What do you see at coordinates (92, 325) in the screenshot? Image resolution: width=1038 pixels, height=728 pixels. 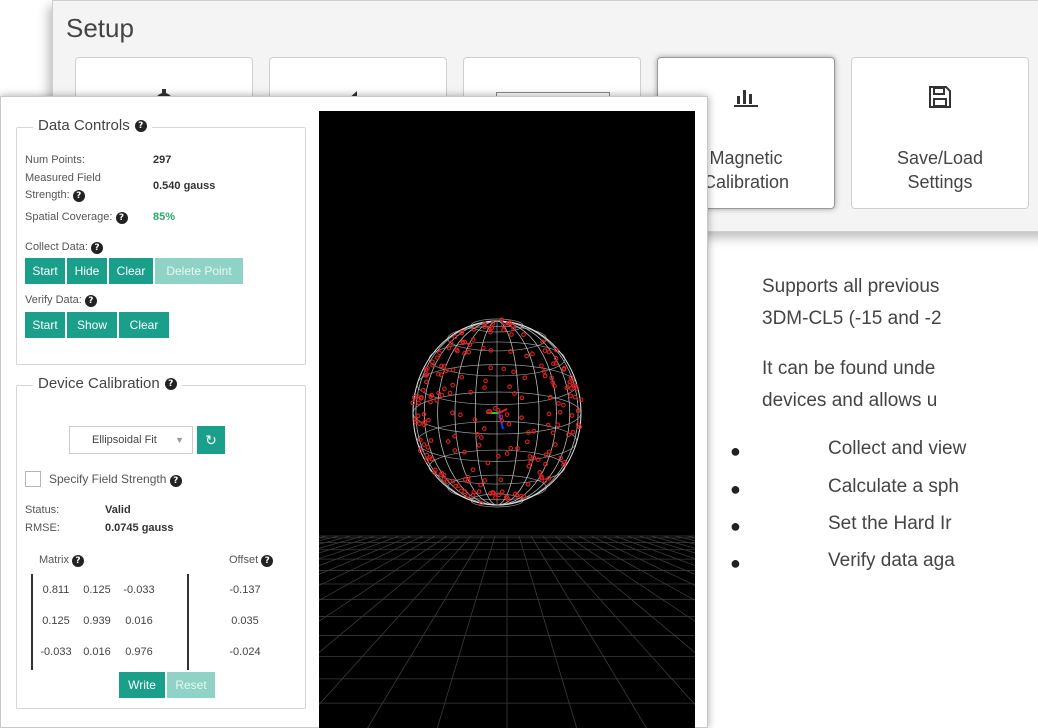 I see `verify-show-button: Show` at bounding box center [92, 325].